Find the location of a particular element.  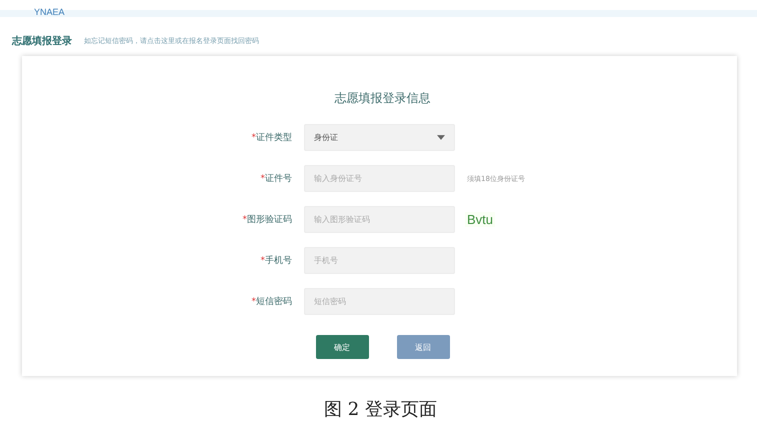

figure-caption: 图 2 登录页面 is located at coordinates (380, 409).